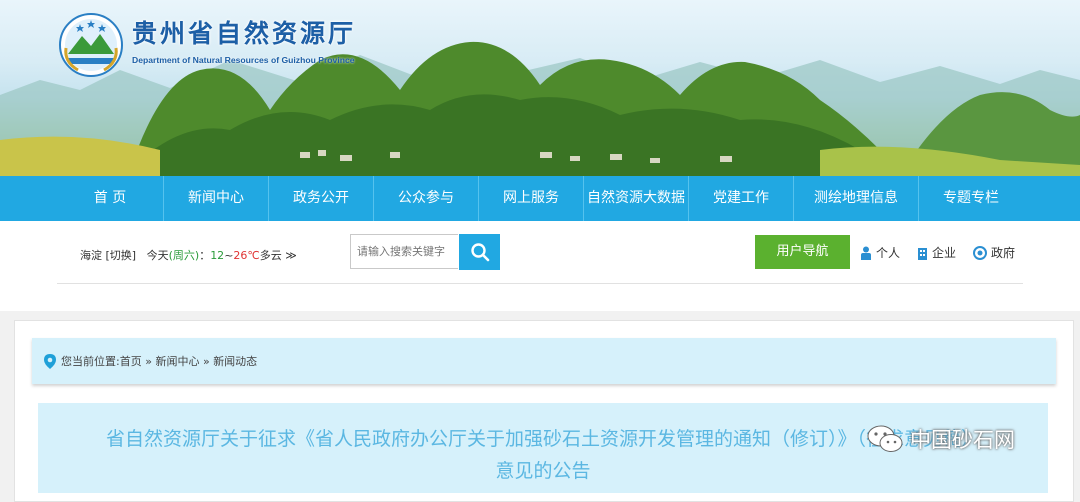 The image size is (1080, 502). Describe the element at coordinates (244, 33) in the screenshot. I see `site-title: 贵州省自然资源厅` at that location.